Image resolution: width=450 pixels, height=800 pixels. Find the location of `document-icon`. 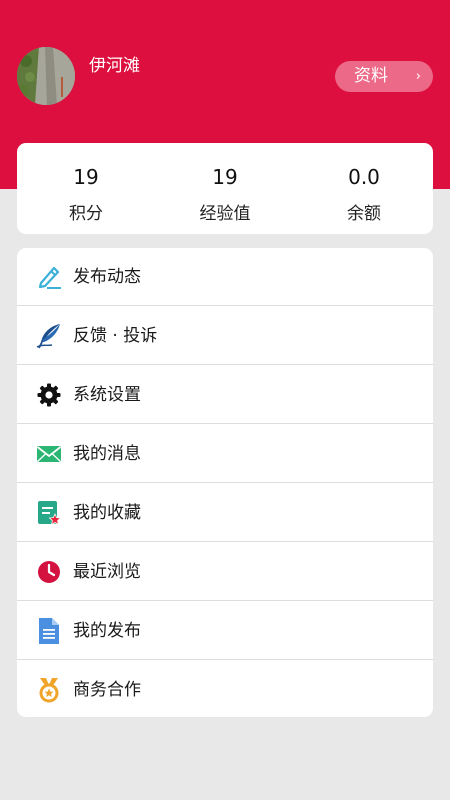

document-icon is located at coordinates (49, 631).